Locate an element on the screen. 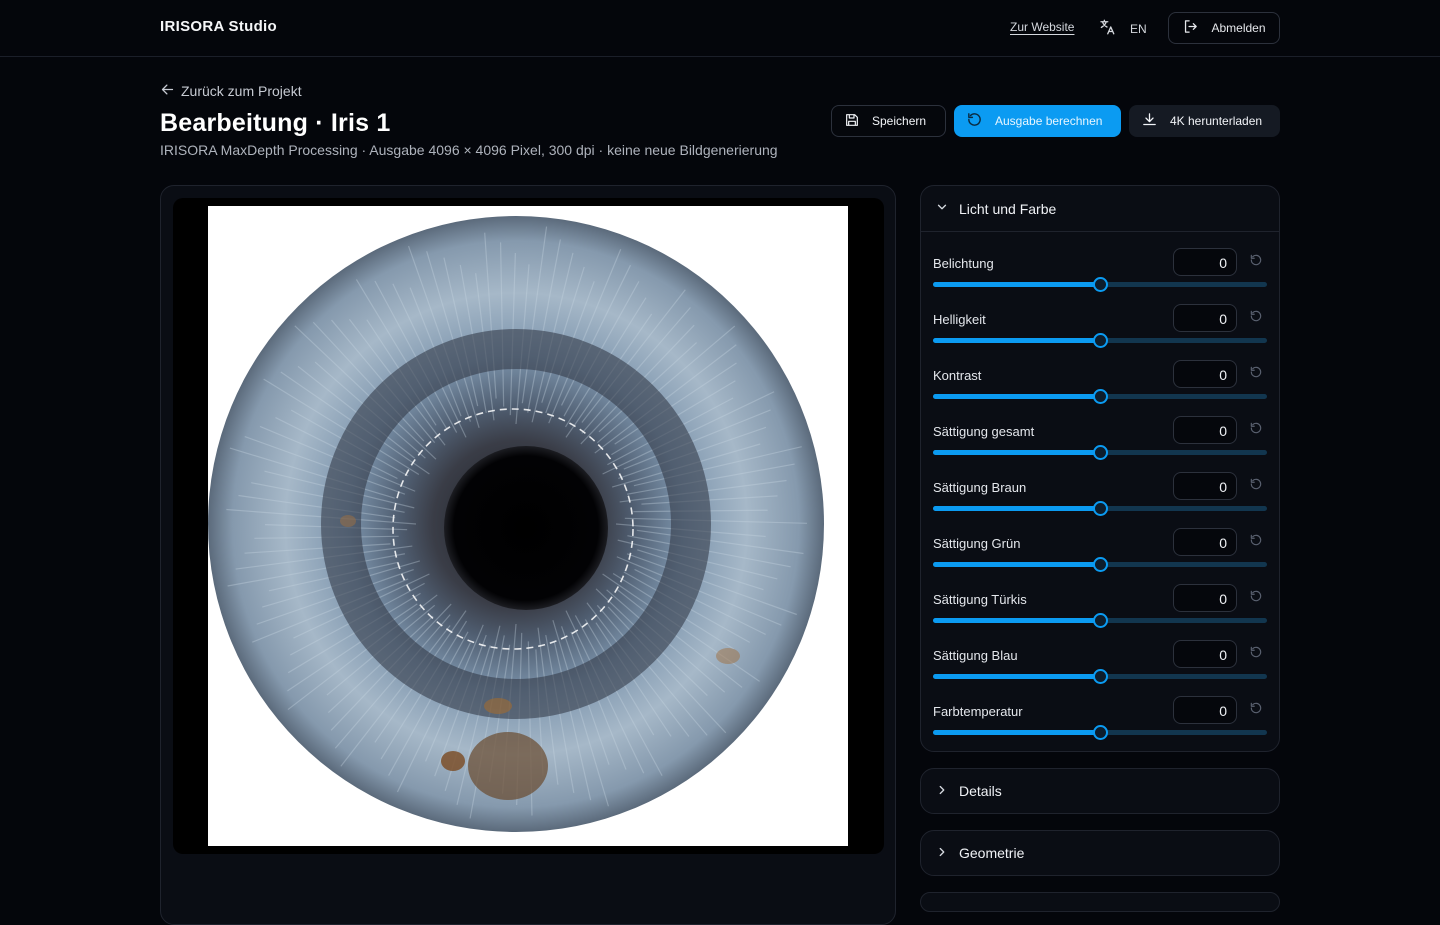  slider-row: Farbtemperatur 0 is located at coordinates (1100, 724).